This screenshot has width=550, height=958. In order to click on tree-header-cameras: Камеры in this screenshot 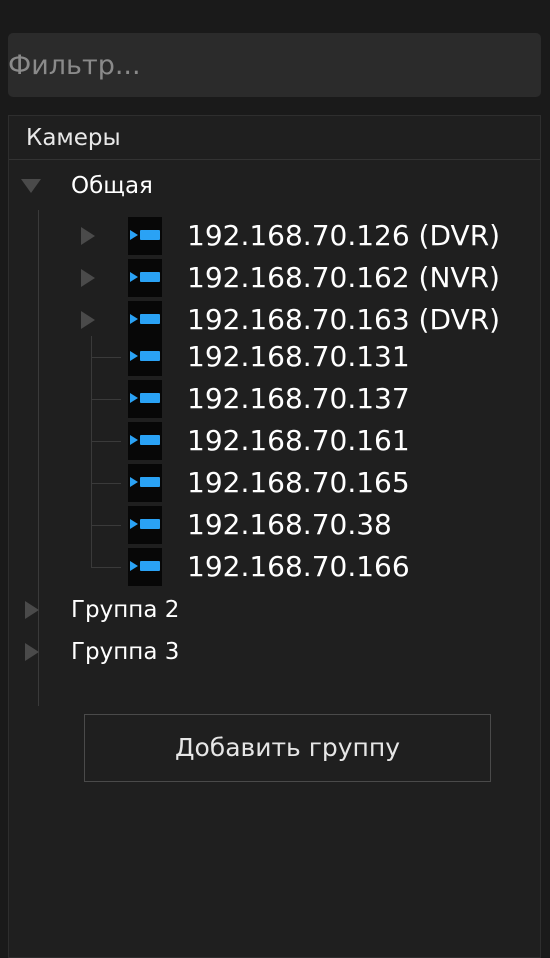, I will do `click(274, 138)`.